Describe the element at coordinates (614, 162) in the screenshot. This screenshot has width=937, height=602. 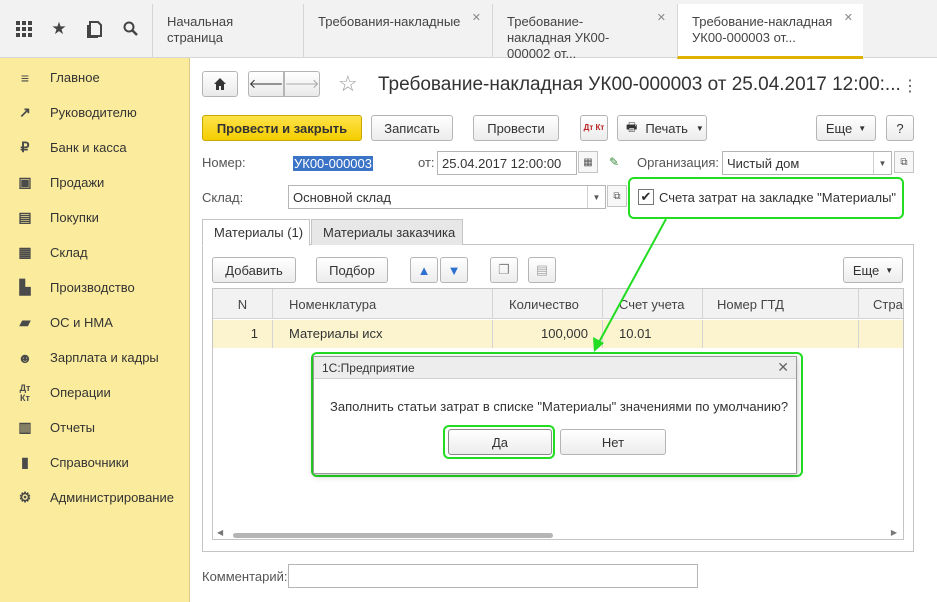
I see `edit-check-icon: ✎` at that location.